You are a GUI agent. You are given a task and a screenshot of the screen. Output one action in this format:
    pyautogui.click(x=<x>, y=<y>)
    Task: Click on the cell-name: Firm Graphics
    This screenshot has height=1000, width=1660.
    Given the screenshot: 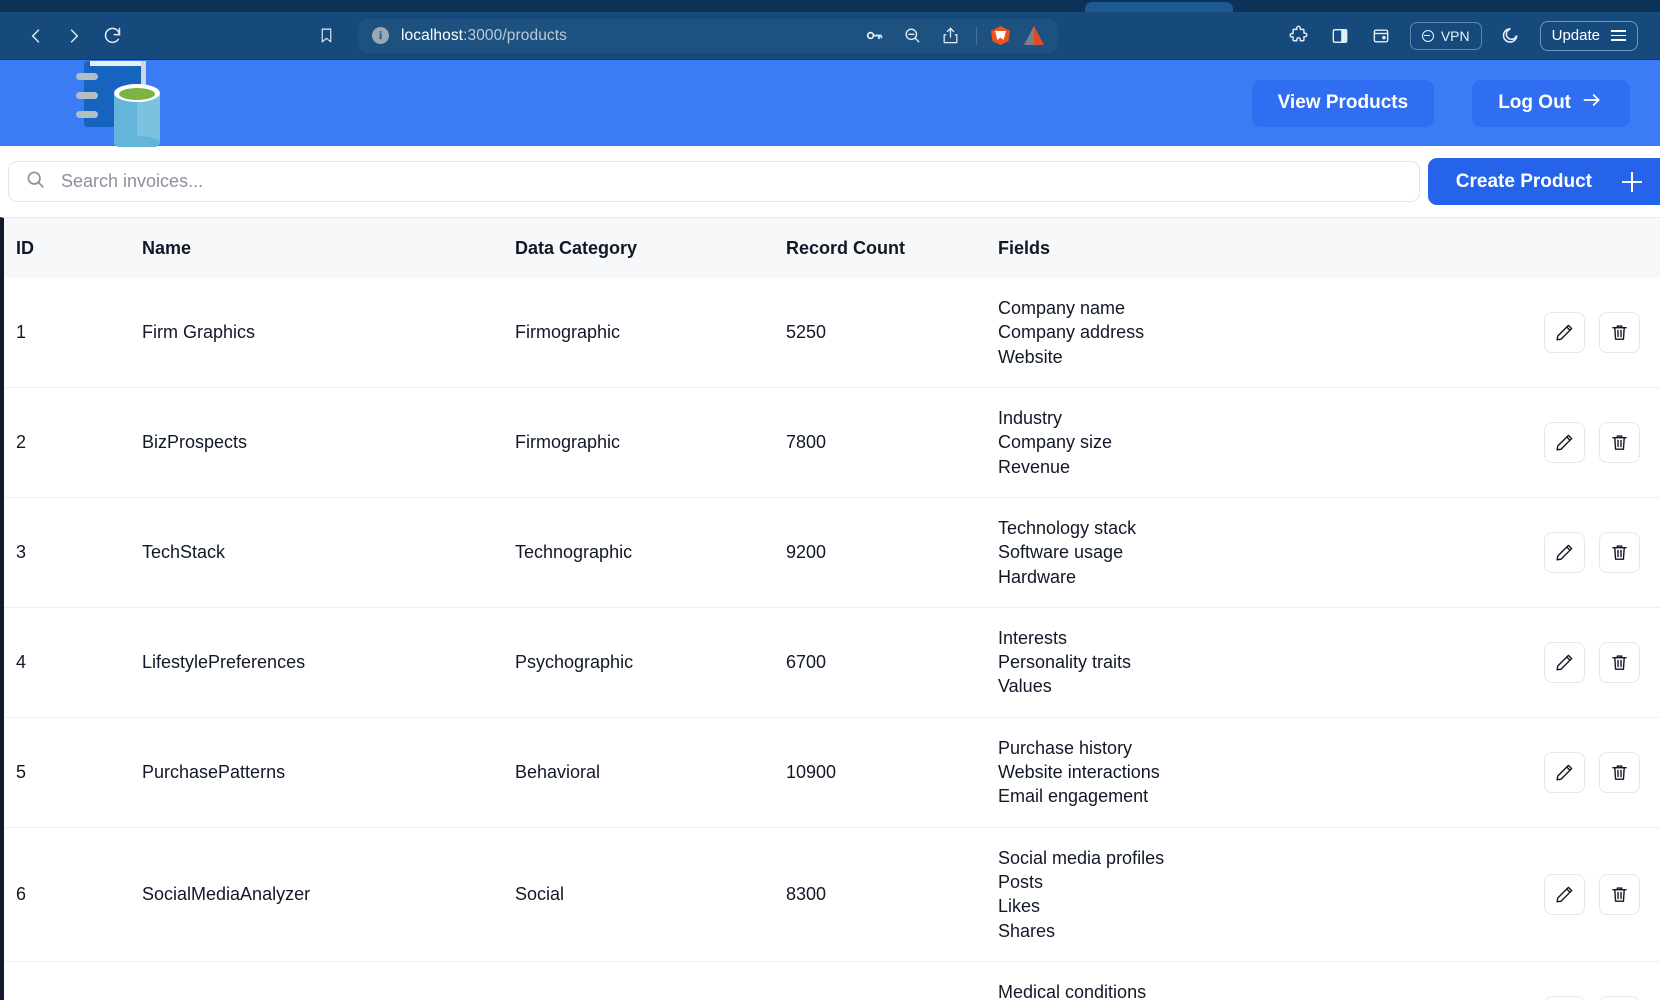 What is the action you would take?
    pyautogui.click(x=199, y=331)
    